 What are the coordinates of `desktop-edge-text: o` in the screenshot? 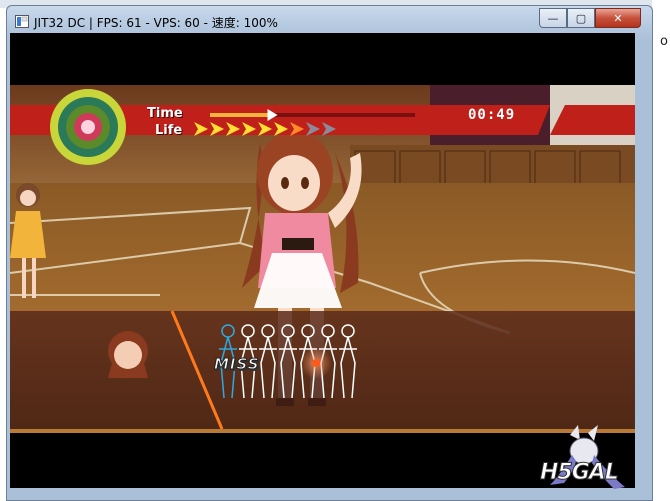 It's located at (664, 41).